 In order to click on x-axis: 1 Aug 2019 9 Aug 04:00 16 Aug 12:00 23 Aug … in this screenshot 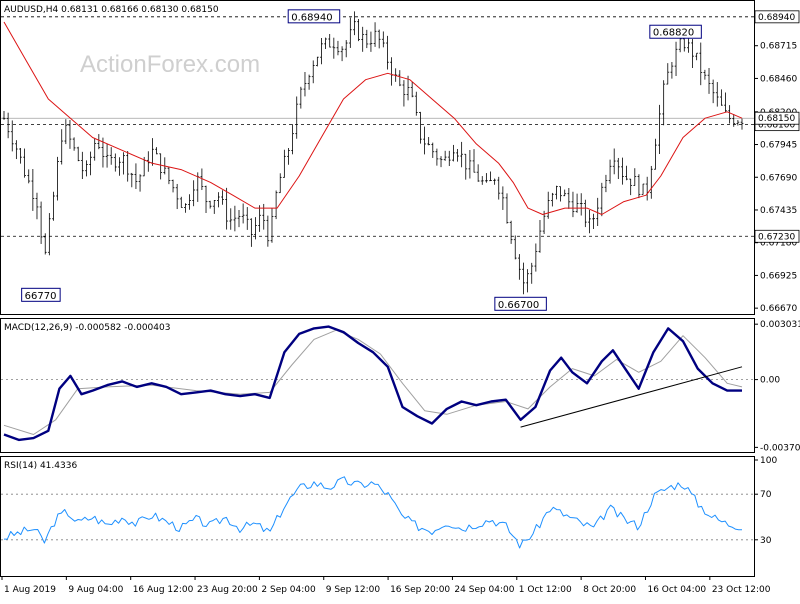, I will do `click(386, 585)`.